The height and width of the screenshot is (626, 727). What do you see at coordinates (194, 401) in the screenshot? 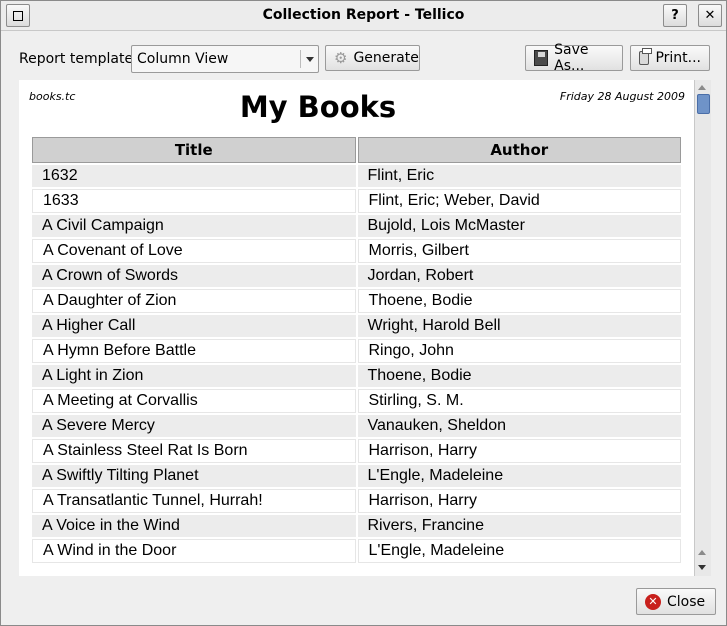
I see `title-cell: A Meeting at Corvallis` at bounding box center [194, 401].